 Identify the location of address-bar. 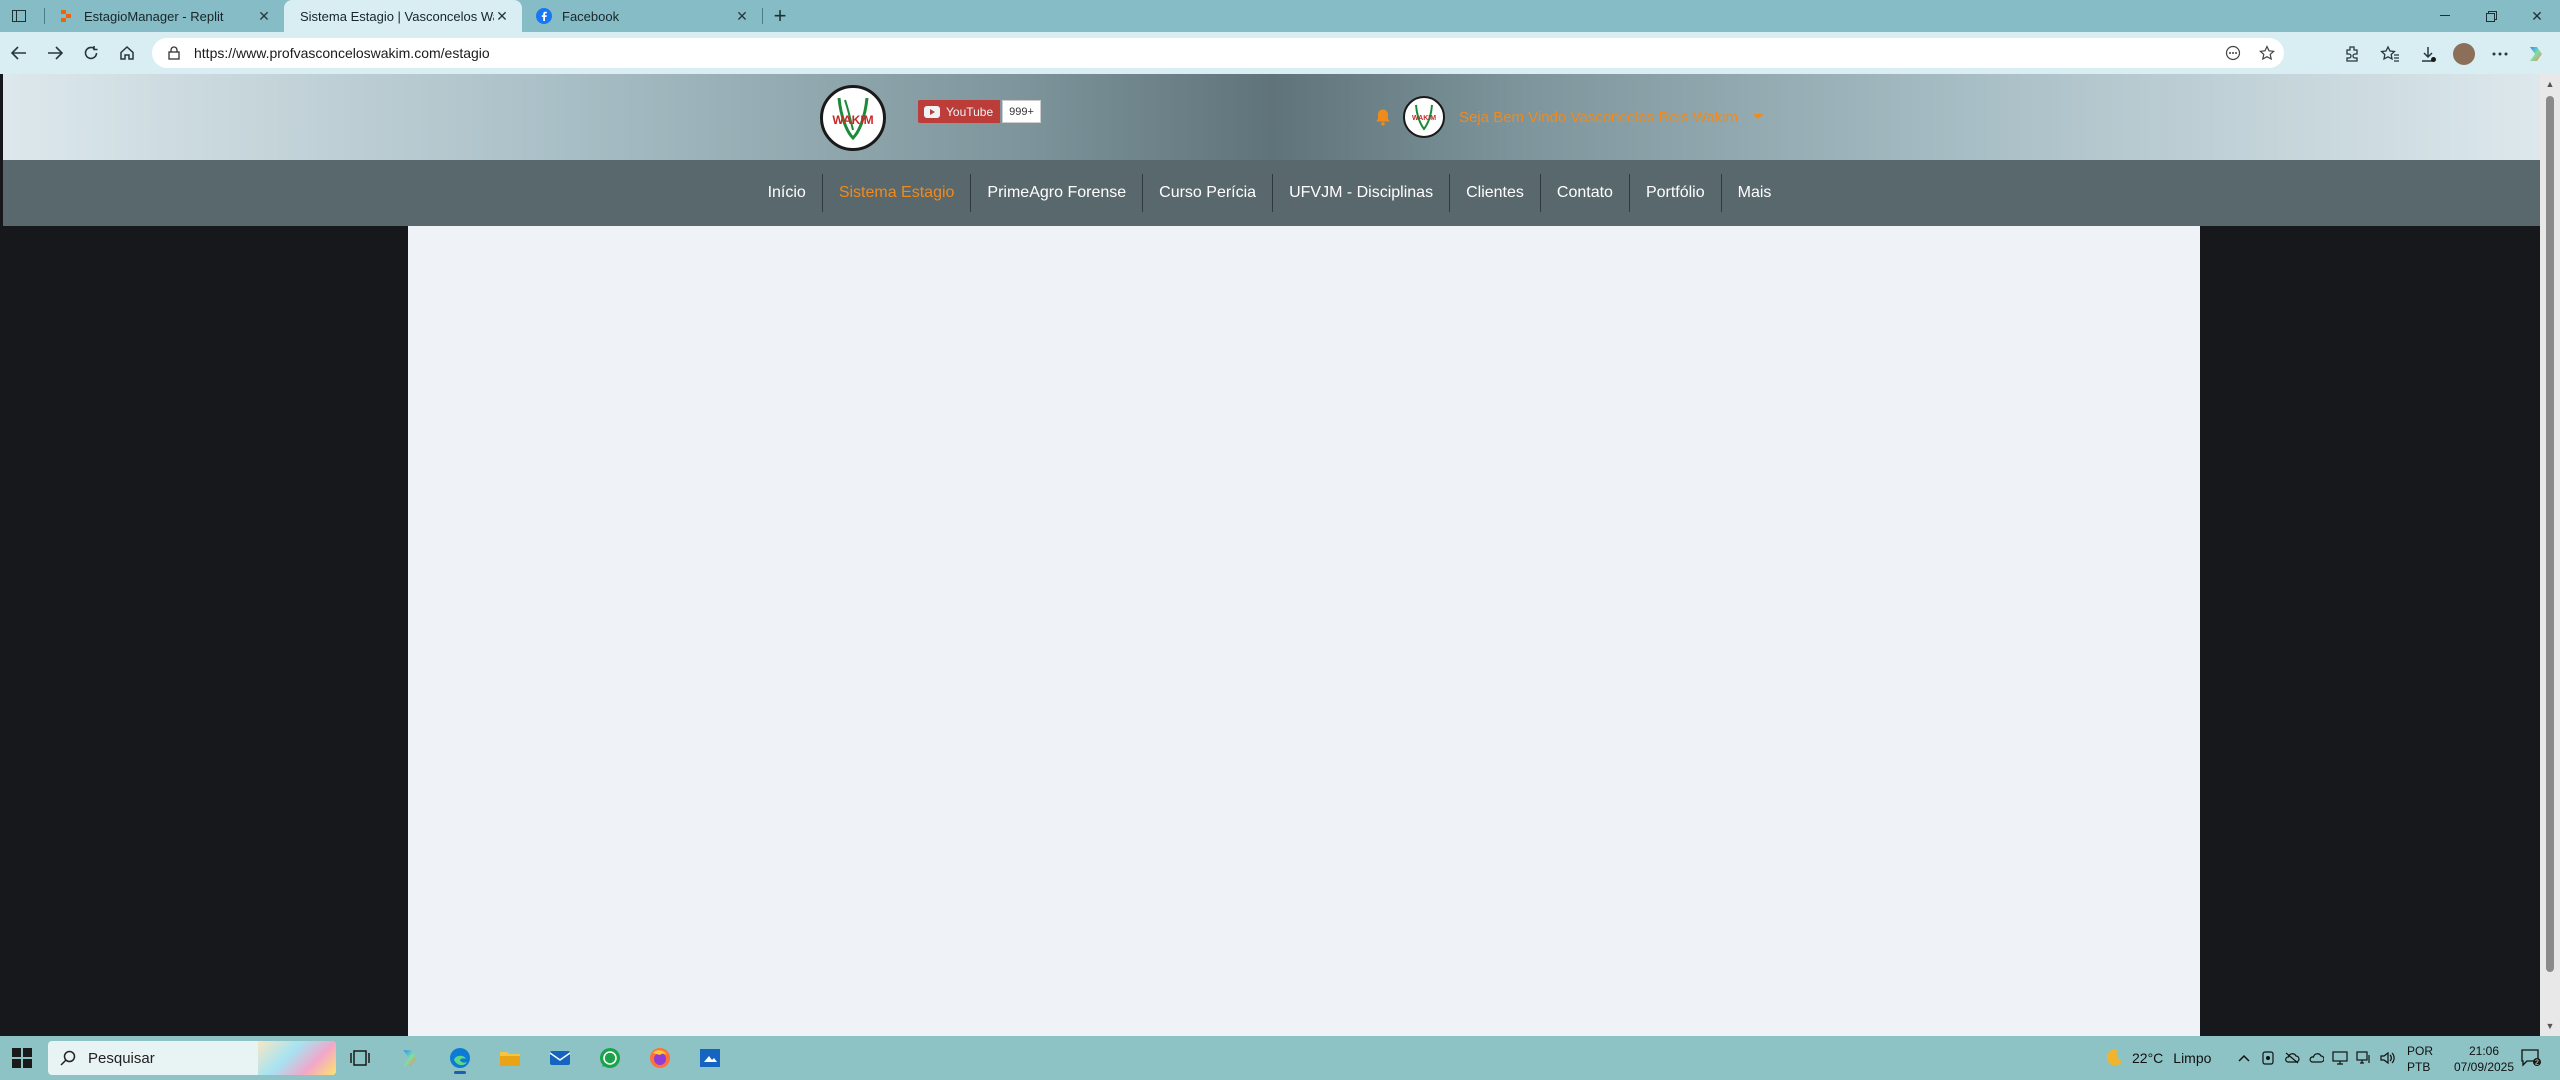
(1218, 53).